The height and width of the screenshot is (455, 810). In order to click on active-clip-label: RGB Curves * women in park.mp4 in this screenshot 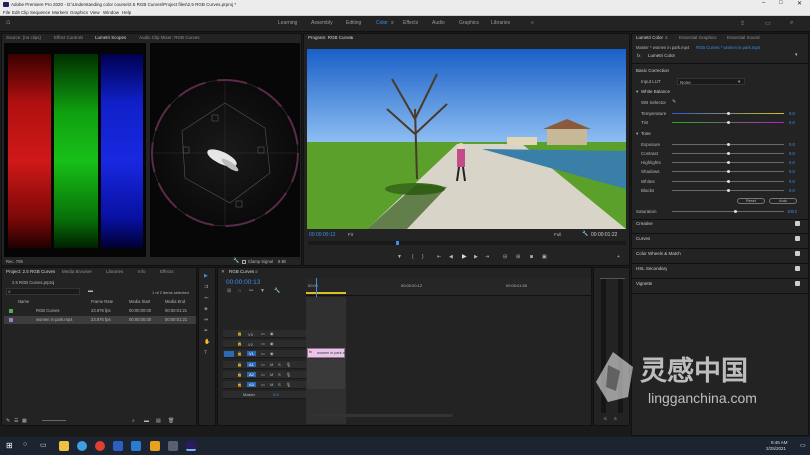, I will do `click(728, 47)`.